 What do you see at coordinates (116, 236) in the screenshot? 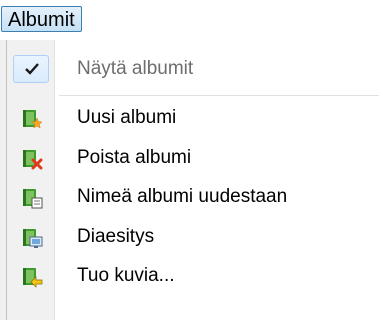
I see `menu-item-label: Diaesitys` at bounding box center [116, 236].